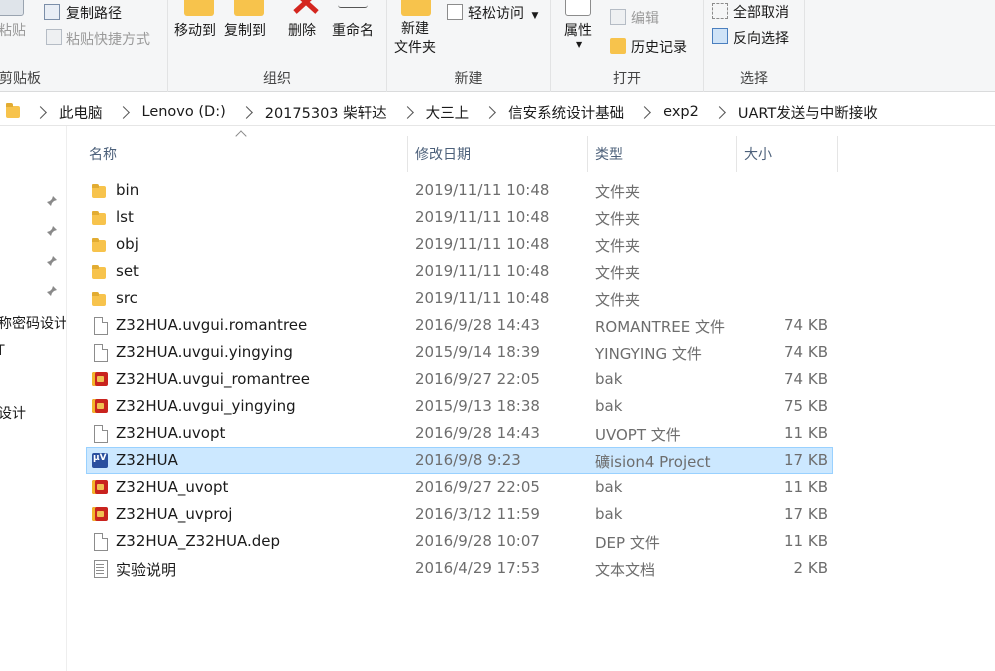 This screenshot has width=995, height=671. I want to click on properties-dropdown-icon: ▼, so click(579, 44).